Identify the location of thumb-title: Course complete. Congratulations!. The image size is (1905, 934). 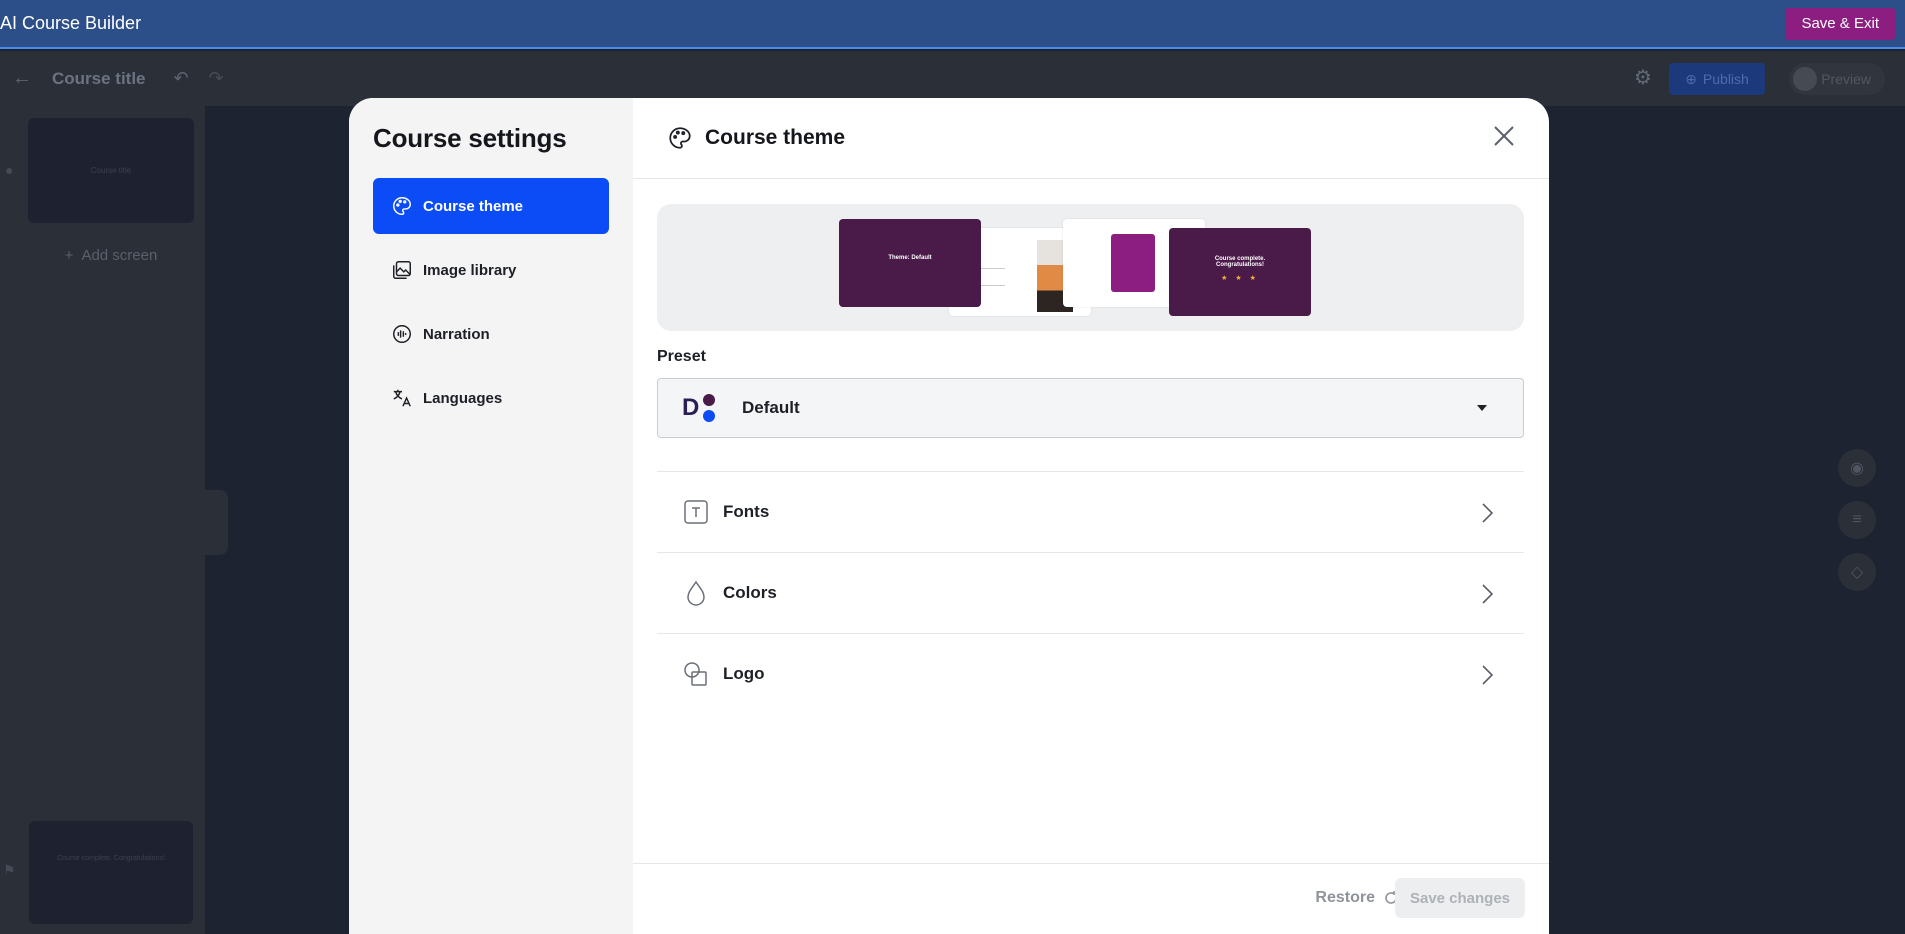
(111, 858).